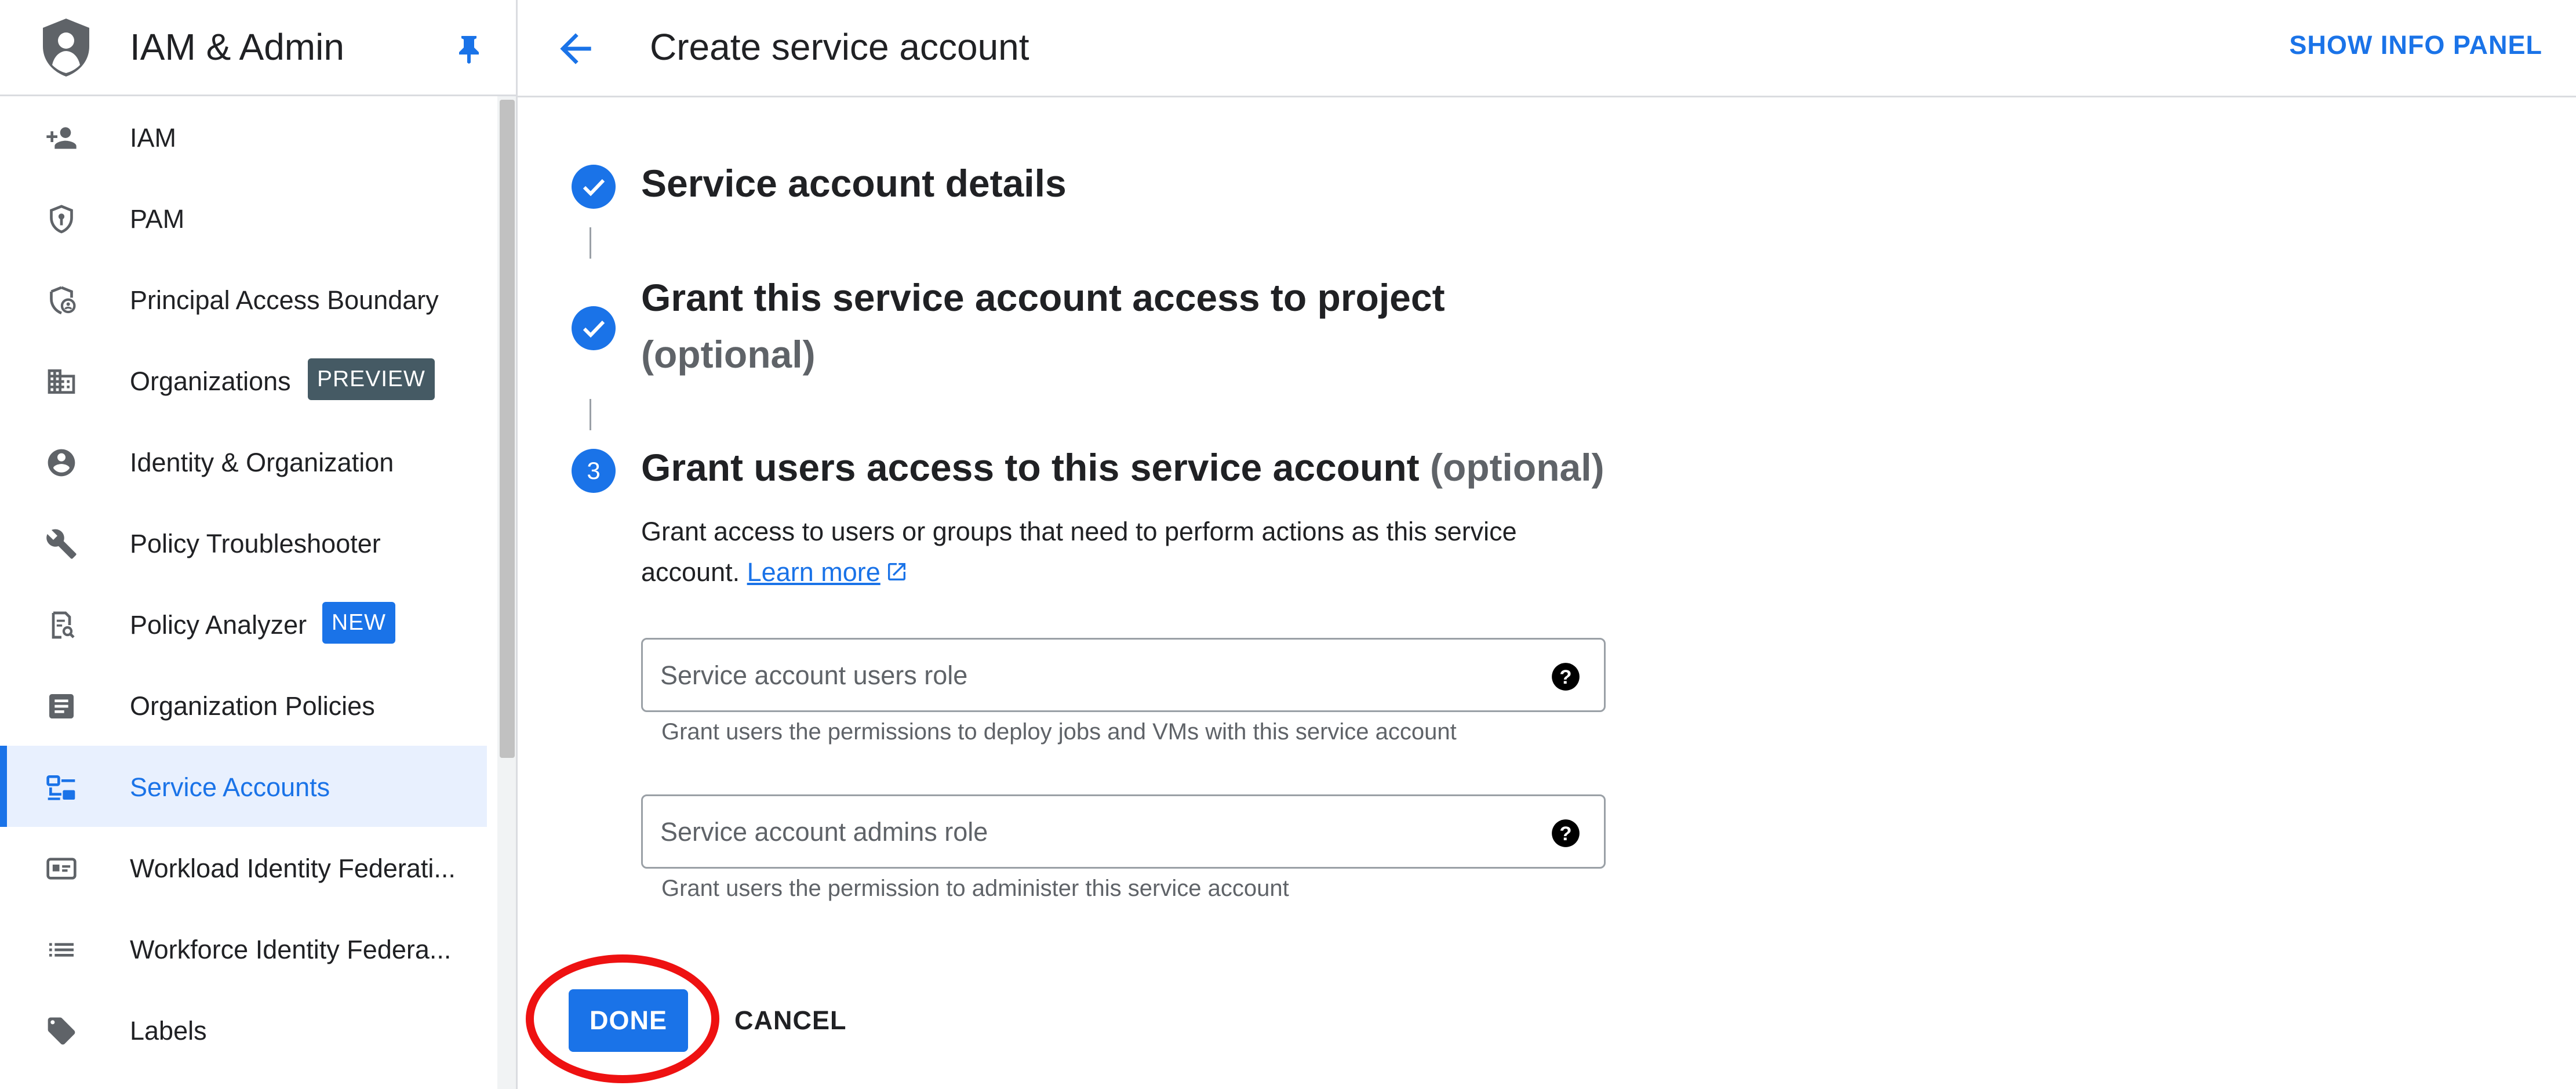 This screenshot has height=1089, width=2576. What do you see at coordinates (1089, 832) in the screenshot?
I see `service-account-admins-role-input` at bounding box center [1089, 832].